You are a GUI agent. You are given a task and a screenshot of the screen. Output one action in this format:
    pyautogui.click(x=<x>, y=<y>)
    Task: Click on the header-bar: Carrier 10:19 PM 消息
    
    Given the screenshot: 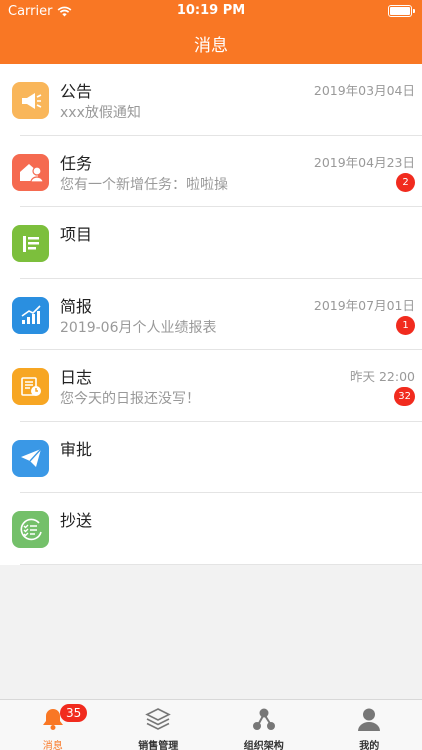 What is the action you would take?
    pyautogui.click(x=211, y=32)
    